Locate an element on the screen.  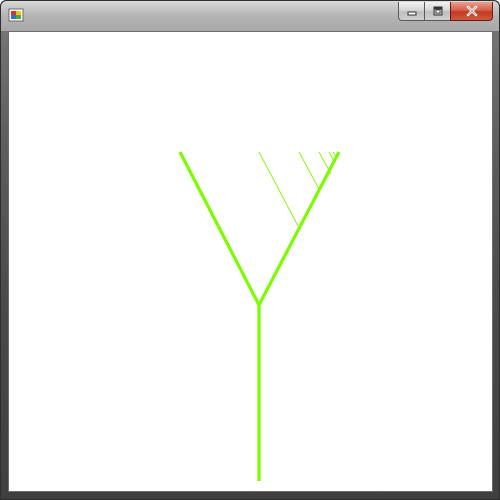
window-controls is located at coordinates (445, 11).